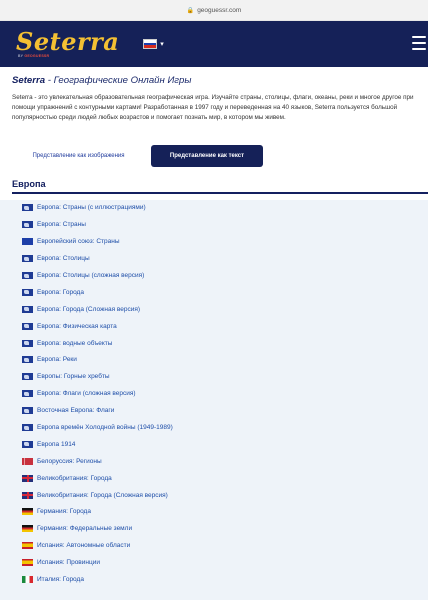  I want to click on quiz-link: Испания: Автономные области, so click(225, 545).